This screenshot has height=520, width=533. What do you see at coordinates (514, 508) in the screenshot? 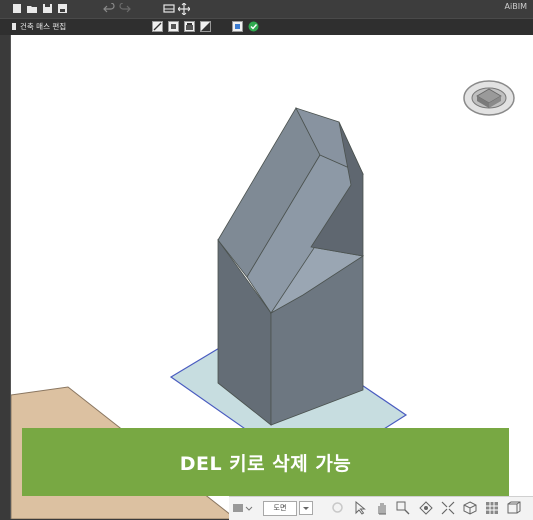
I see `section-box-icon` at bounding box center [514, 508].